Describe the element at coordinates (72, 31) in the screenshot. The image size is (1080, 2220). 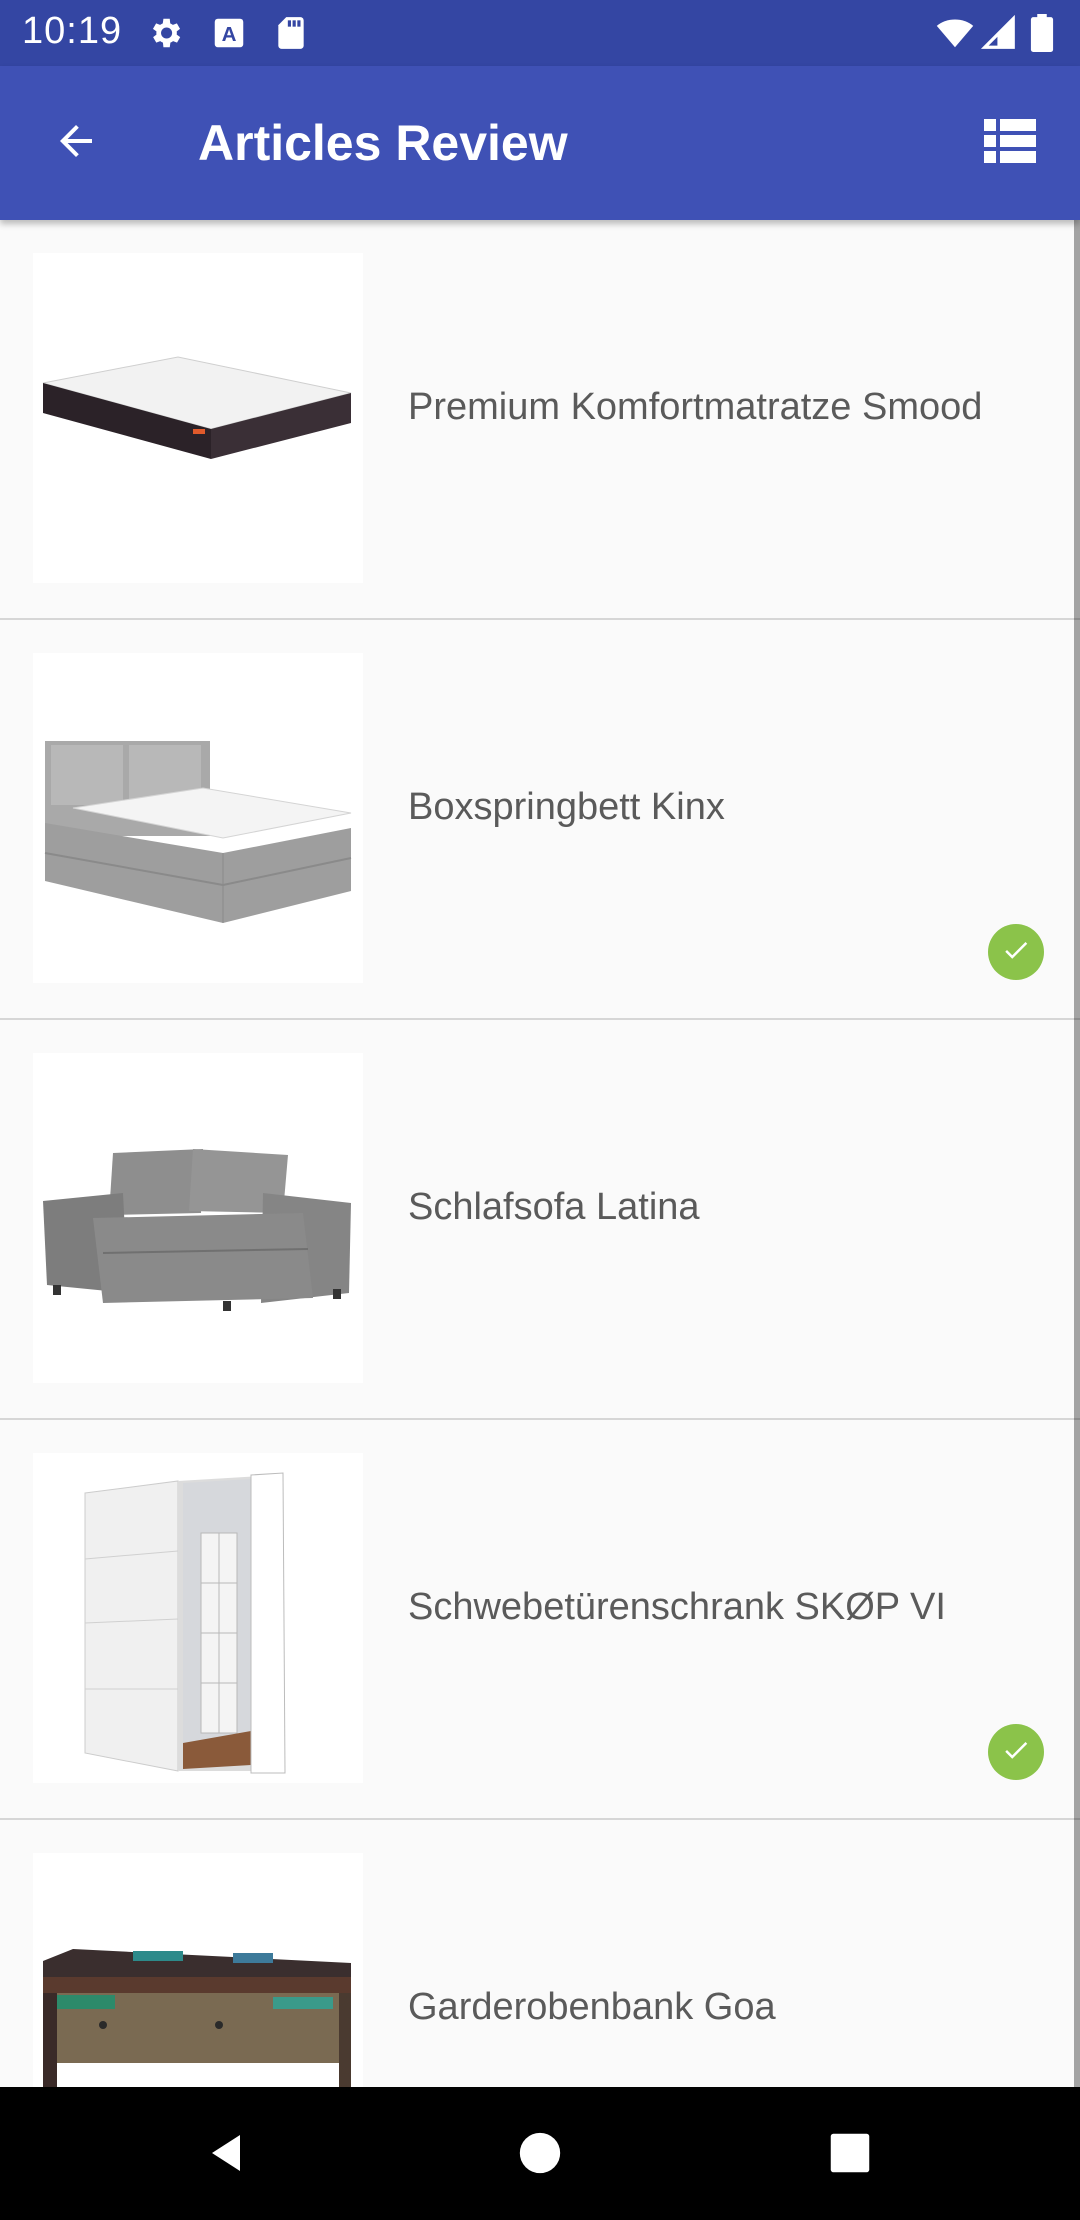
I see `status-time: 10:19` at that location.